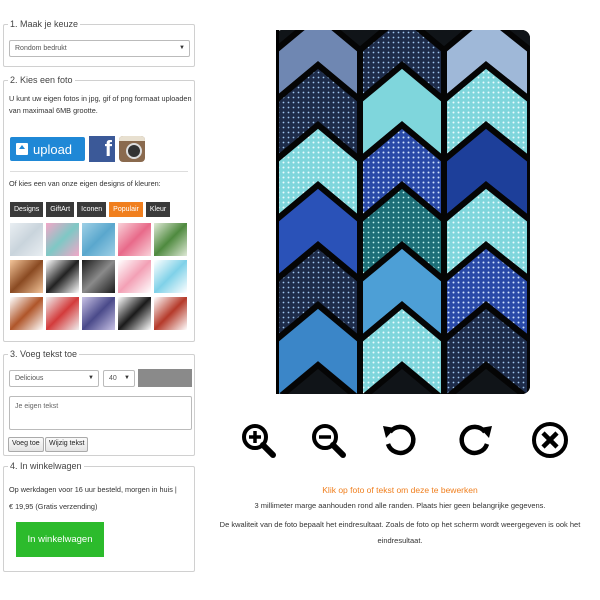 The height and width of the screenshot is (600, 600). What do you see at coordinates (102, 149) in the screenshot?
I see `facebook-icon: f` at bounding box center [102, 149].